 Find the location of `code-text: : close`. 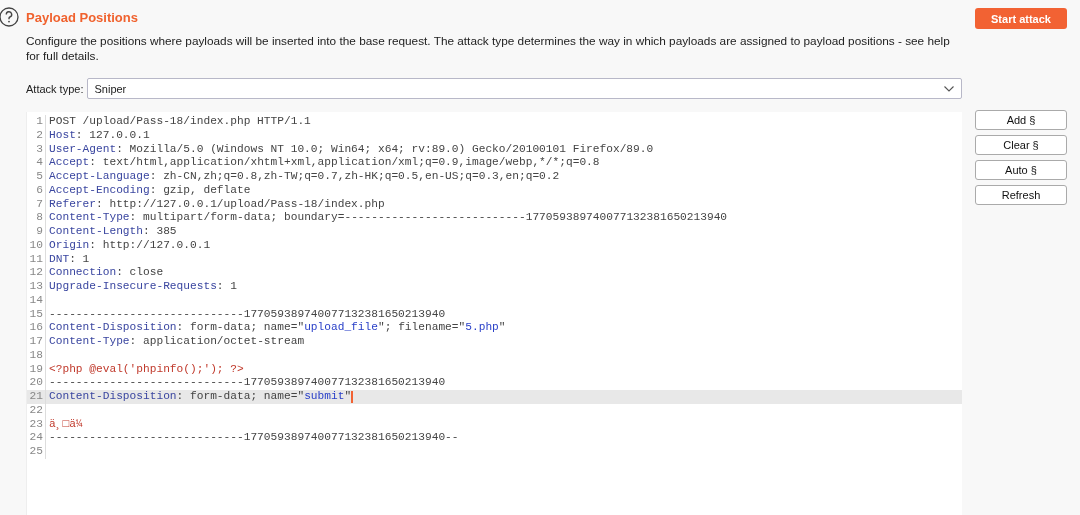

code-text: : close is located at coordinates (140, 273).